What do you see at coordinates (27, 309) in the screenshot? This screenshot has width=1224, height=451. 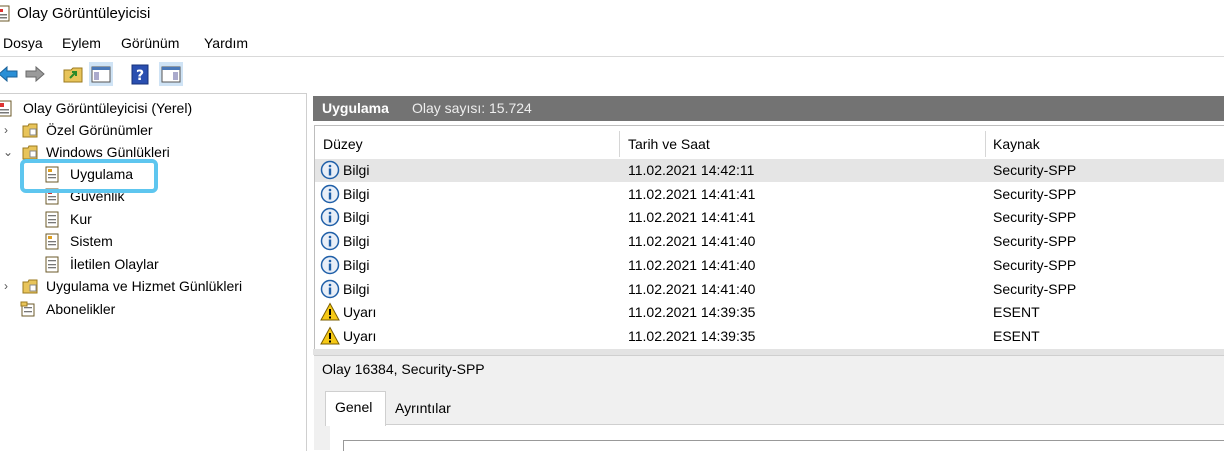 I see `subscriptions-icon` at bounding box center [27, 309].